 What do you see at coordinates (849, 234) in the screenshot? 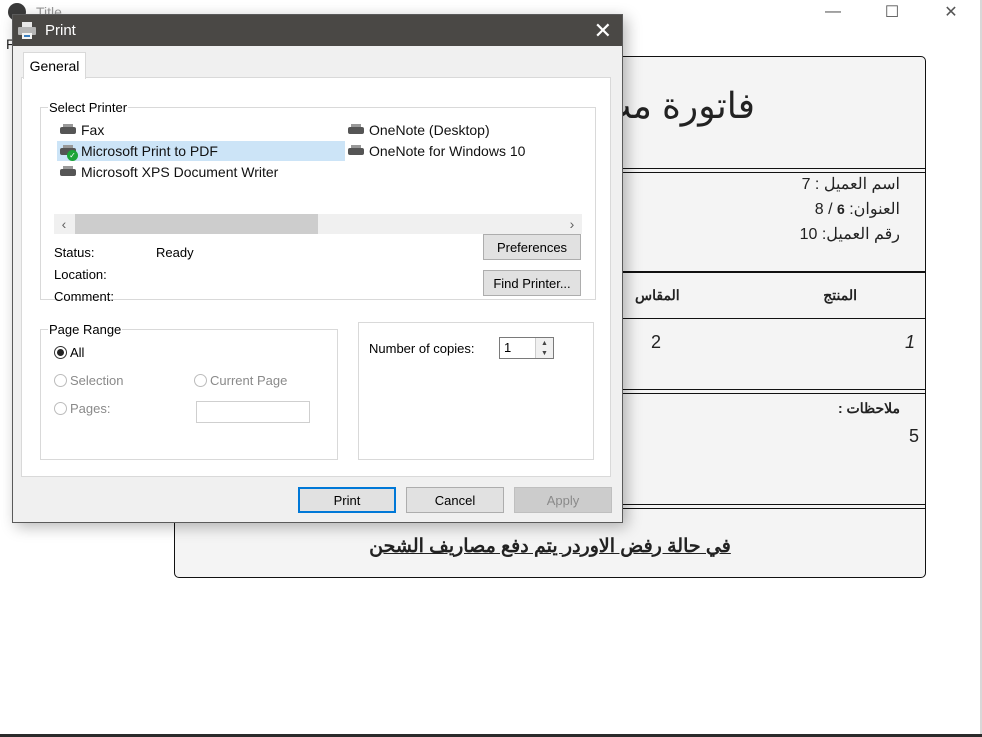
I see `customer-number: رقم العميل: 10` at bounding box center [849, 234].